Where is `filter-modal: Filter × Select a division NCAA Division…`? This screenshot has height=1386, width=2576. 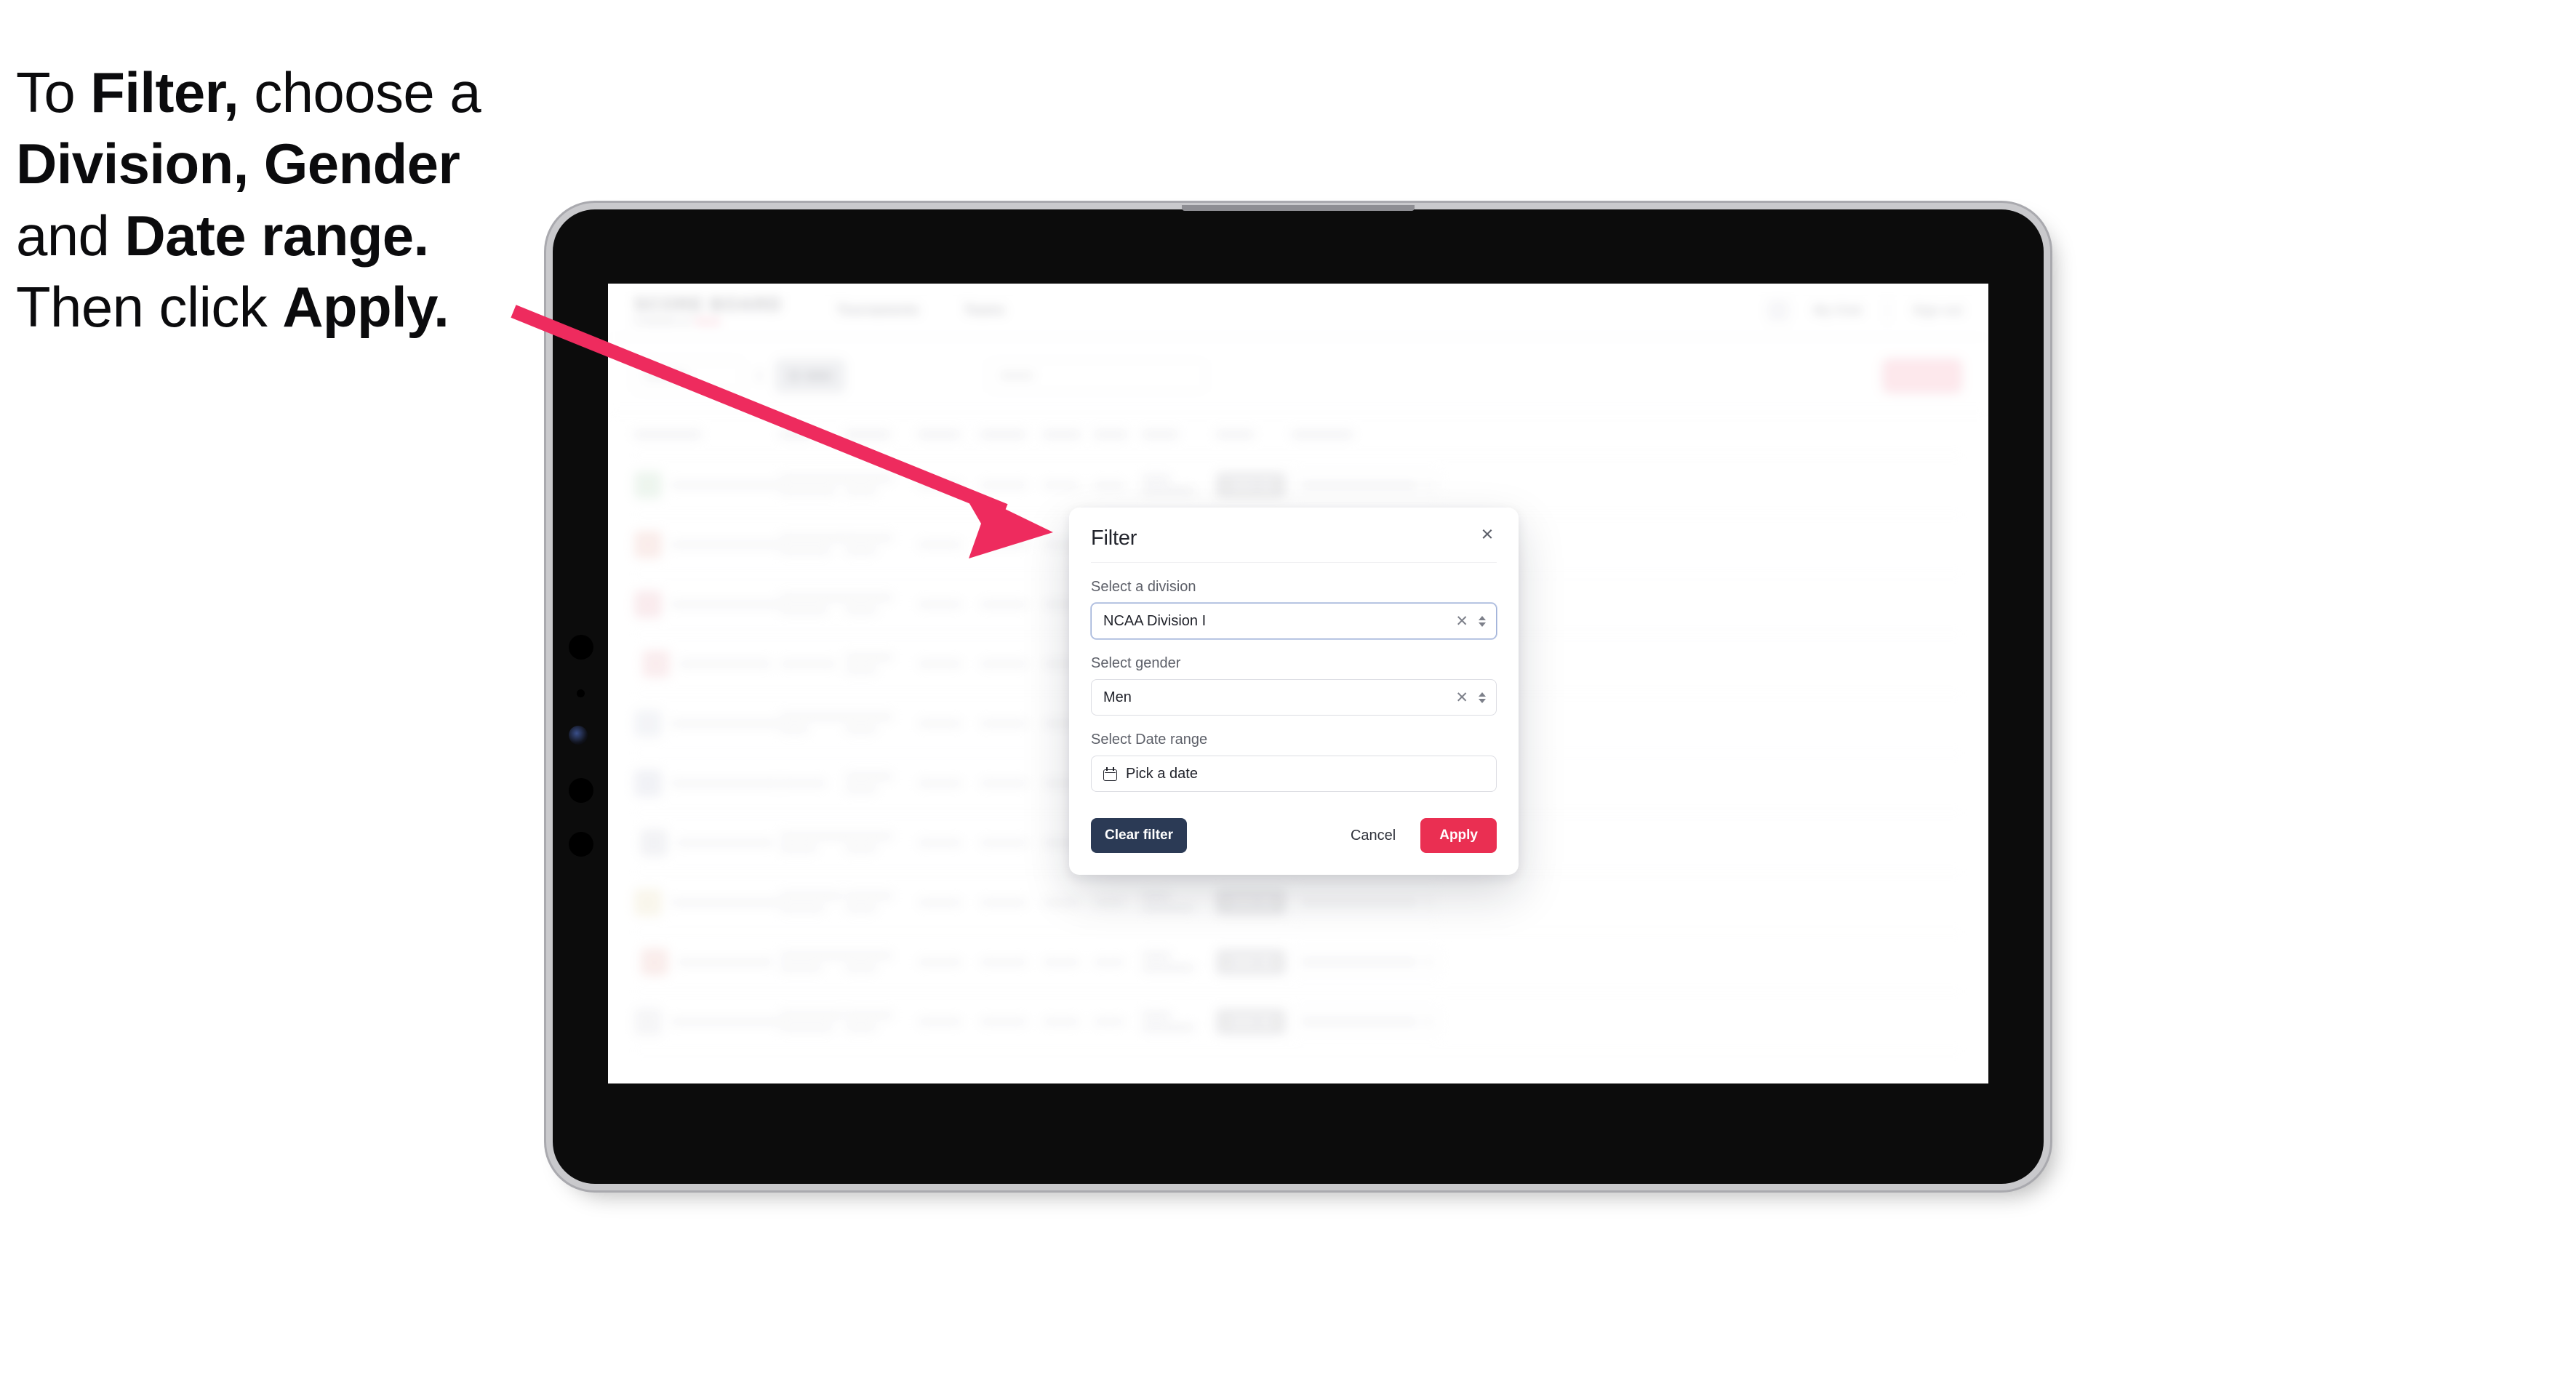
filter-modal: Filter × Select a division NCAA Division… is located at coordinates (1294, 691).